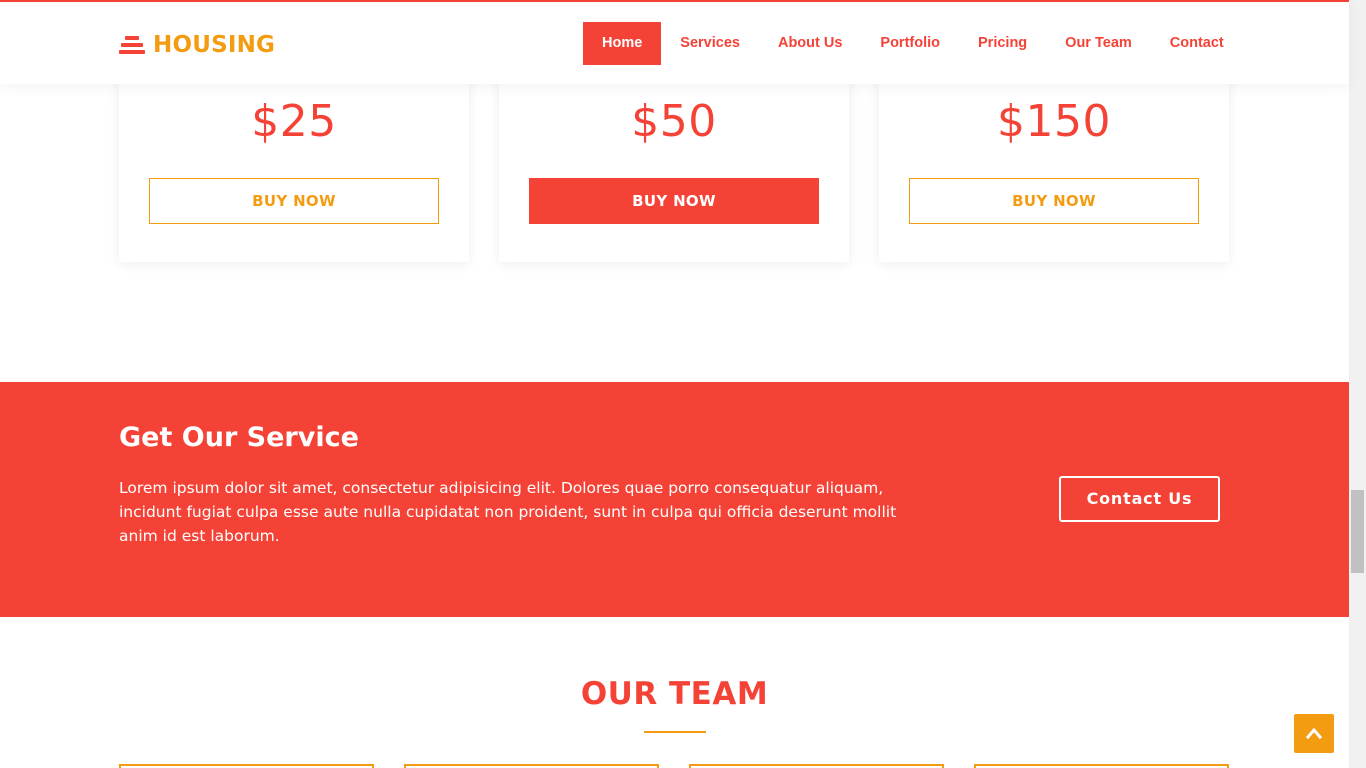 This screenshot has height=768, width=1366. Describe the element at coordinates (239, 437) in the screenshot. I see `service-title: Get Our Service` at that location.